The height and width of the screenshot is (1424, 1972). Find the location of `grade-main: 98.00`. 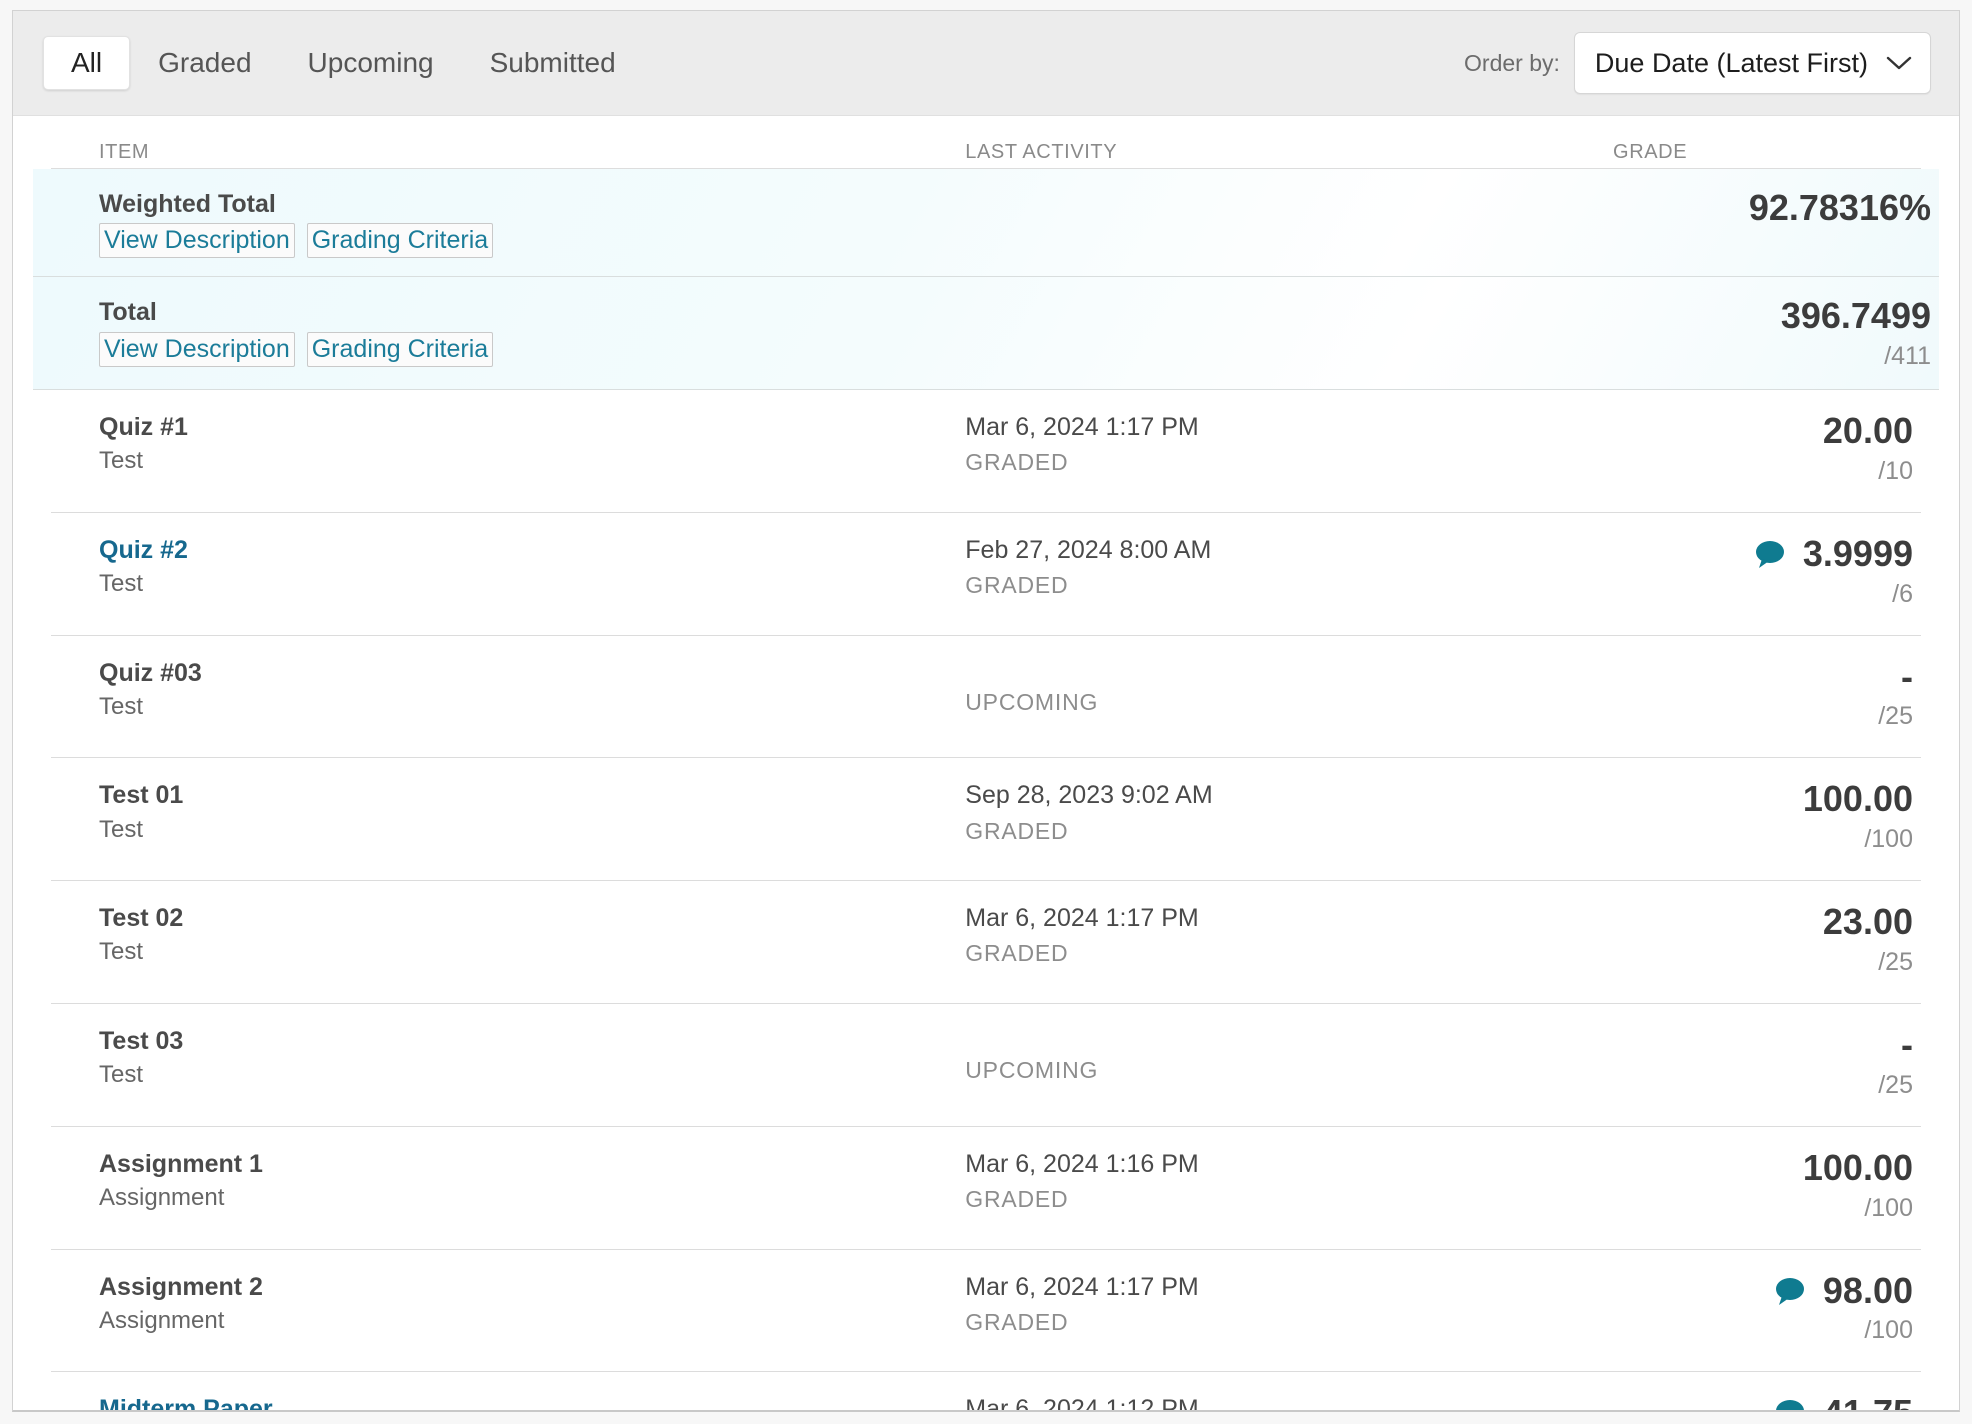

grade-main: 98.00 is located at coordinates (1757, 1290).